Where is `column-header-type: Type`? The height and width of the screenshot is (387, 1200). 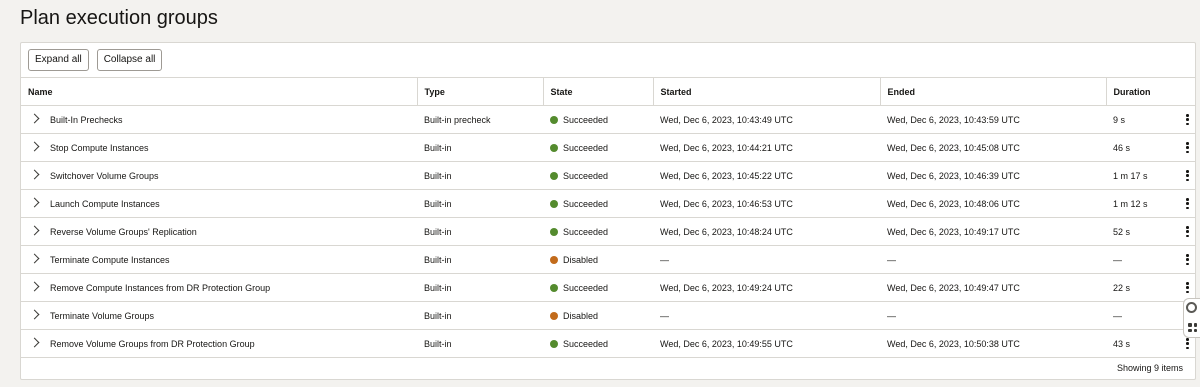 column-header-type: Type is located at coordinates (479, 91).